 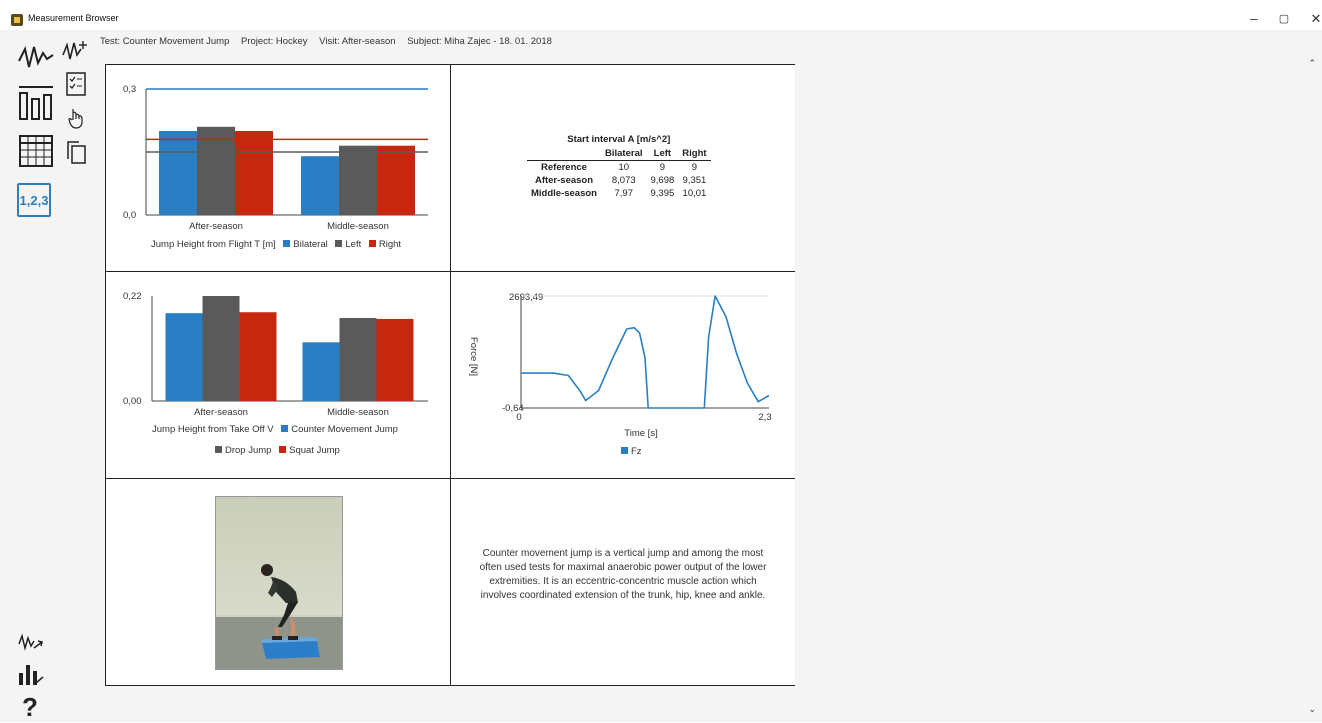 What do you see at coordinates (662, 153) in the screenshot?
I see `stats-header: Left` at bounding box center [662, 153].